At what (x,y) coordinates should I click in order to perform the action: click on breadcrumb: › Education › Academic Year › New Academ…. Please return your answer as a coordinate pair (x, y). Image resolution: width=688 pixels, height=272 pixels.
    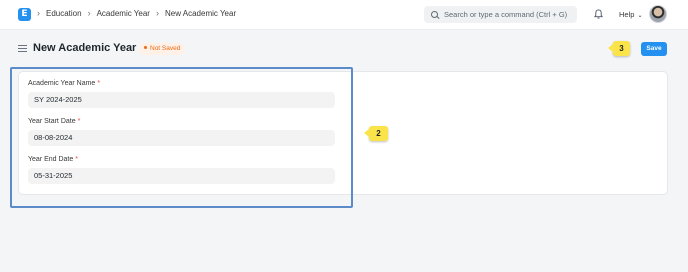
    Looking at the image, I should click on (139, 13).